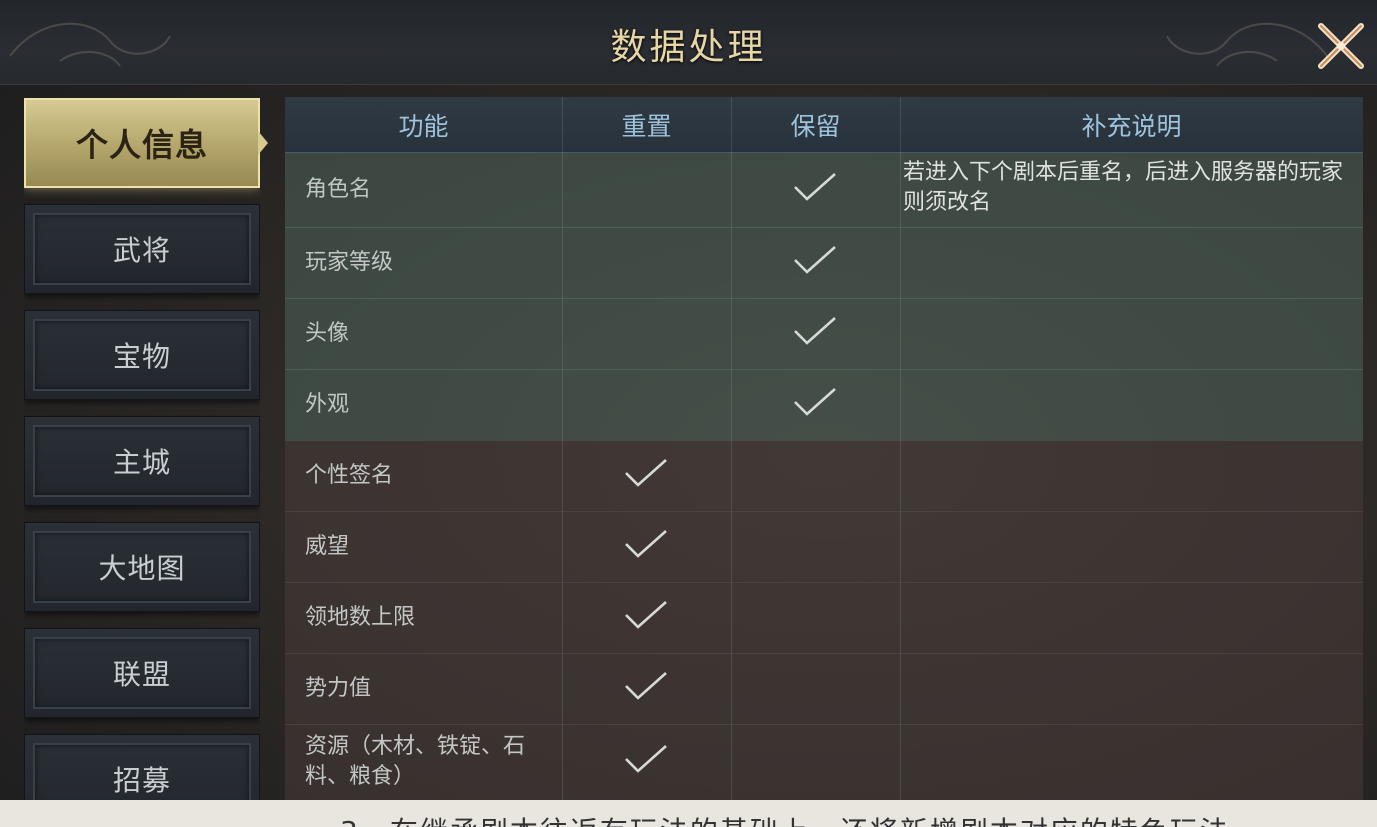 The width and height of the screenshot is (1377, 827). Describe the element at coordinates (688, 47) in the screenshot. I see `page-title: 数据处理` at that location.